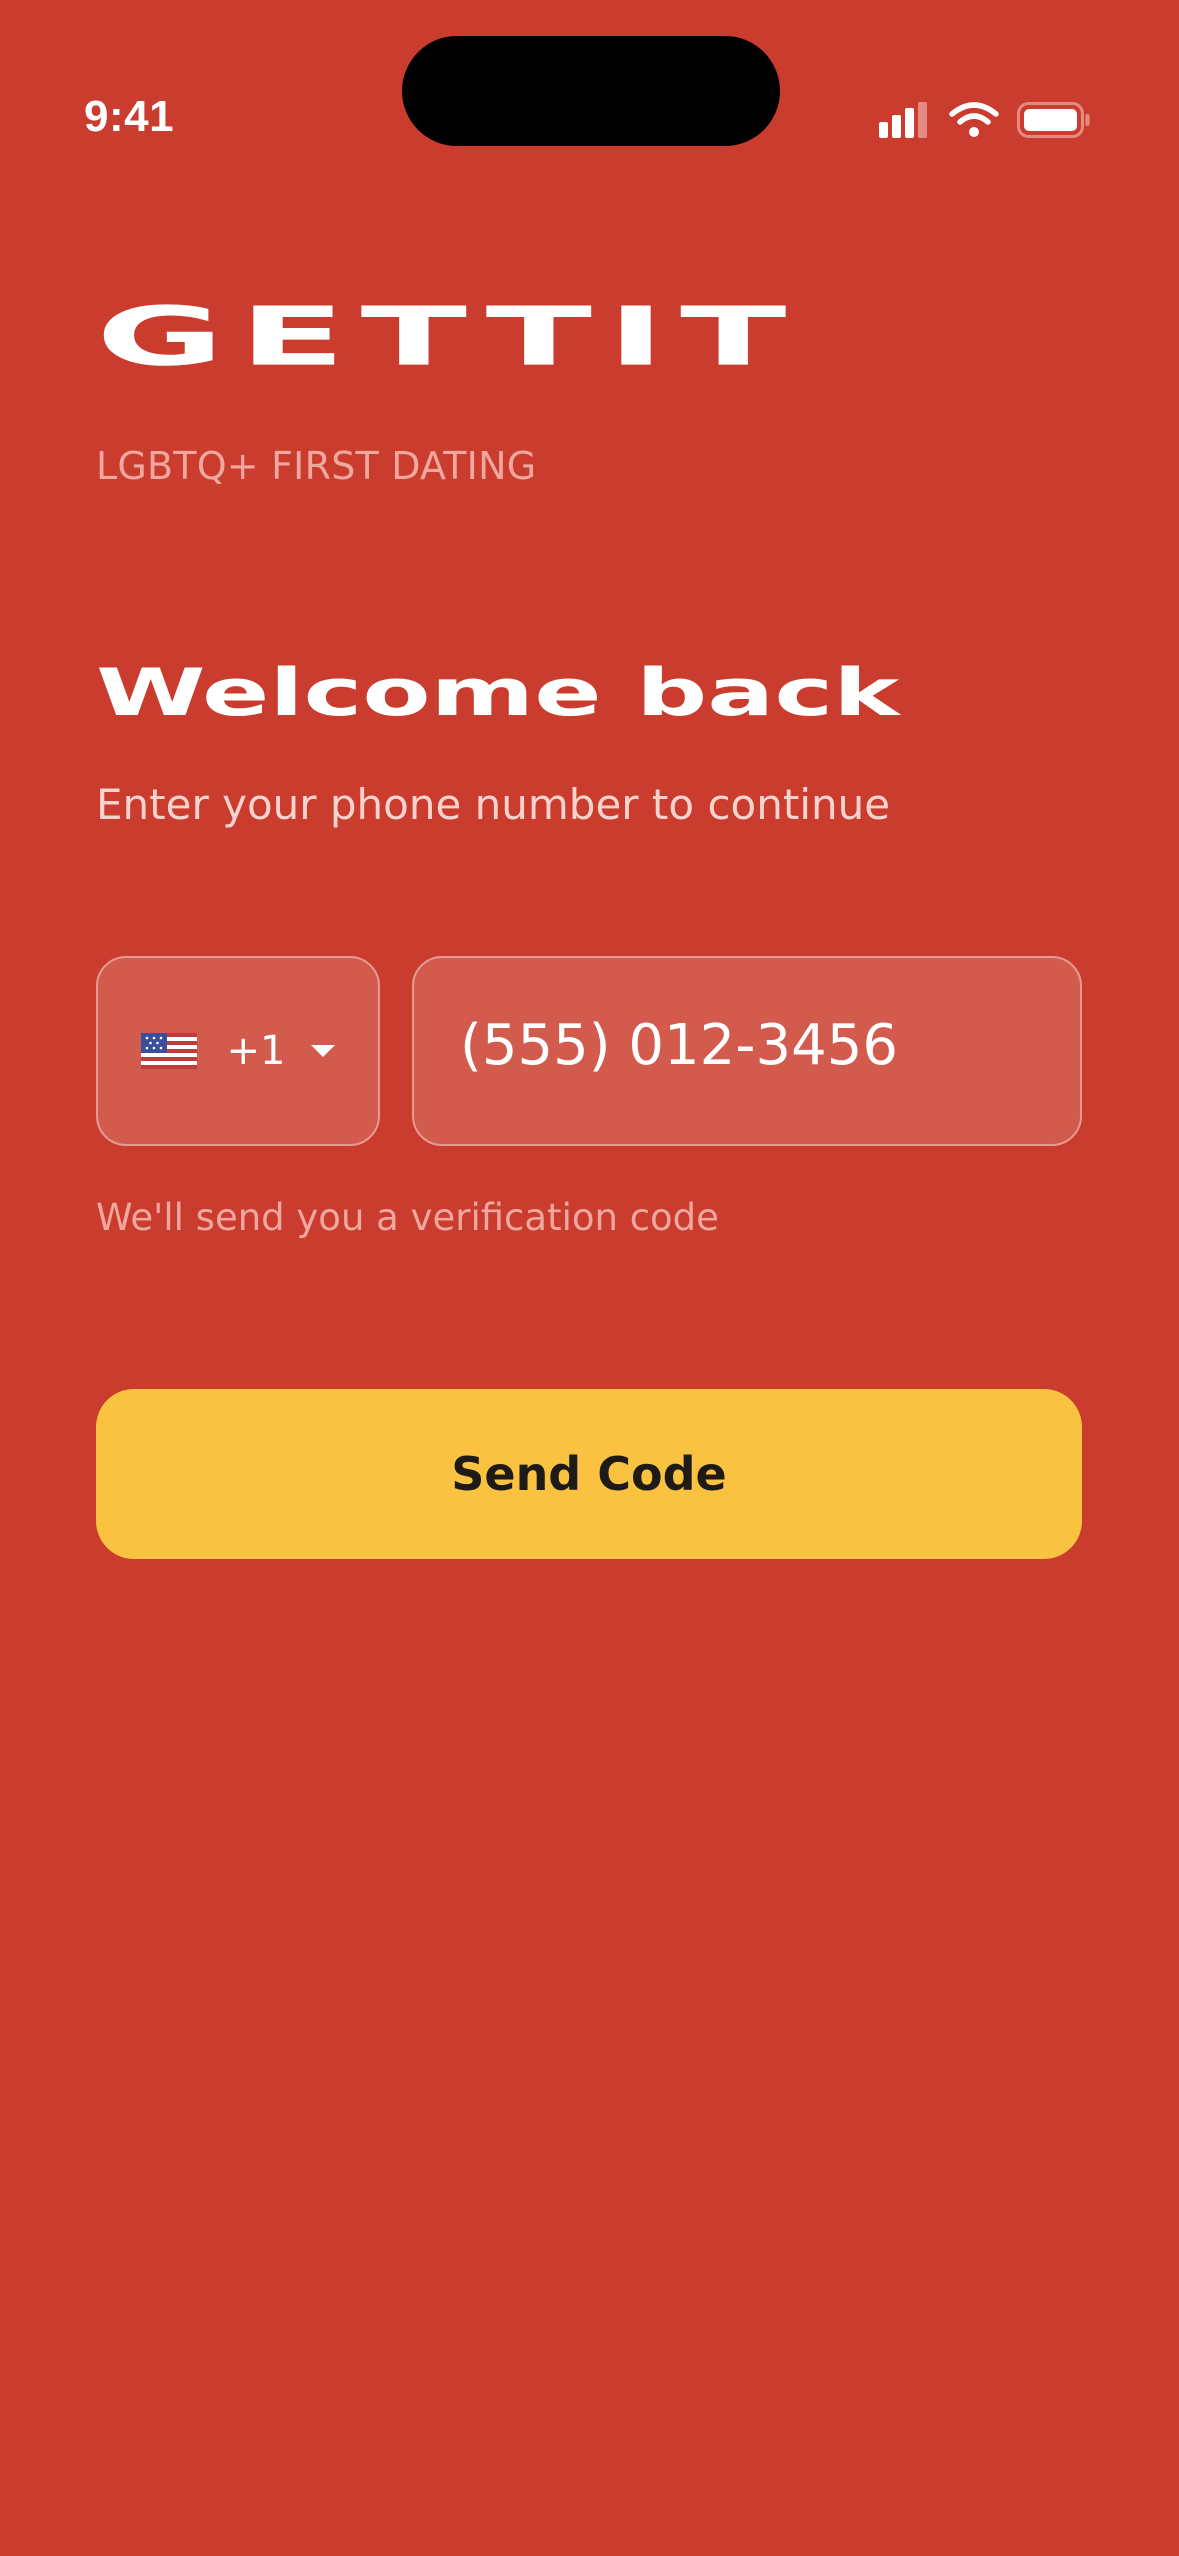 The width and height of the screenshot is (1179, 2556). What do you see at coordinates (493, 804) in the screenshot?
I see `page-subtitle: Enter your phone number to continue` at bounding box center [493, 804].